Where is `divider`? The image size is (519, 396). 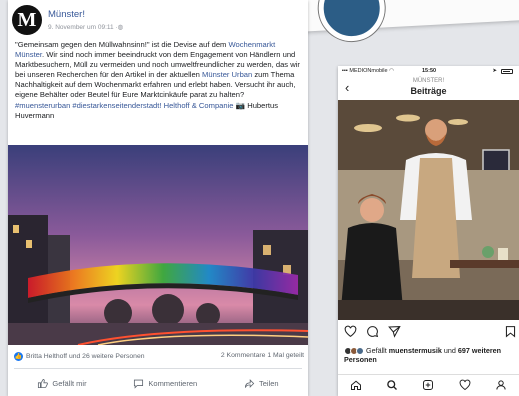 divider is located at coordinates (158, 368).